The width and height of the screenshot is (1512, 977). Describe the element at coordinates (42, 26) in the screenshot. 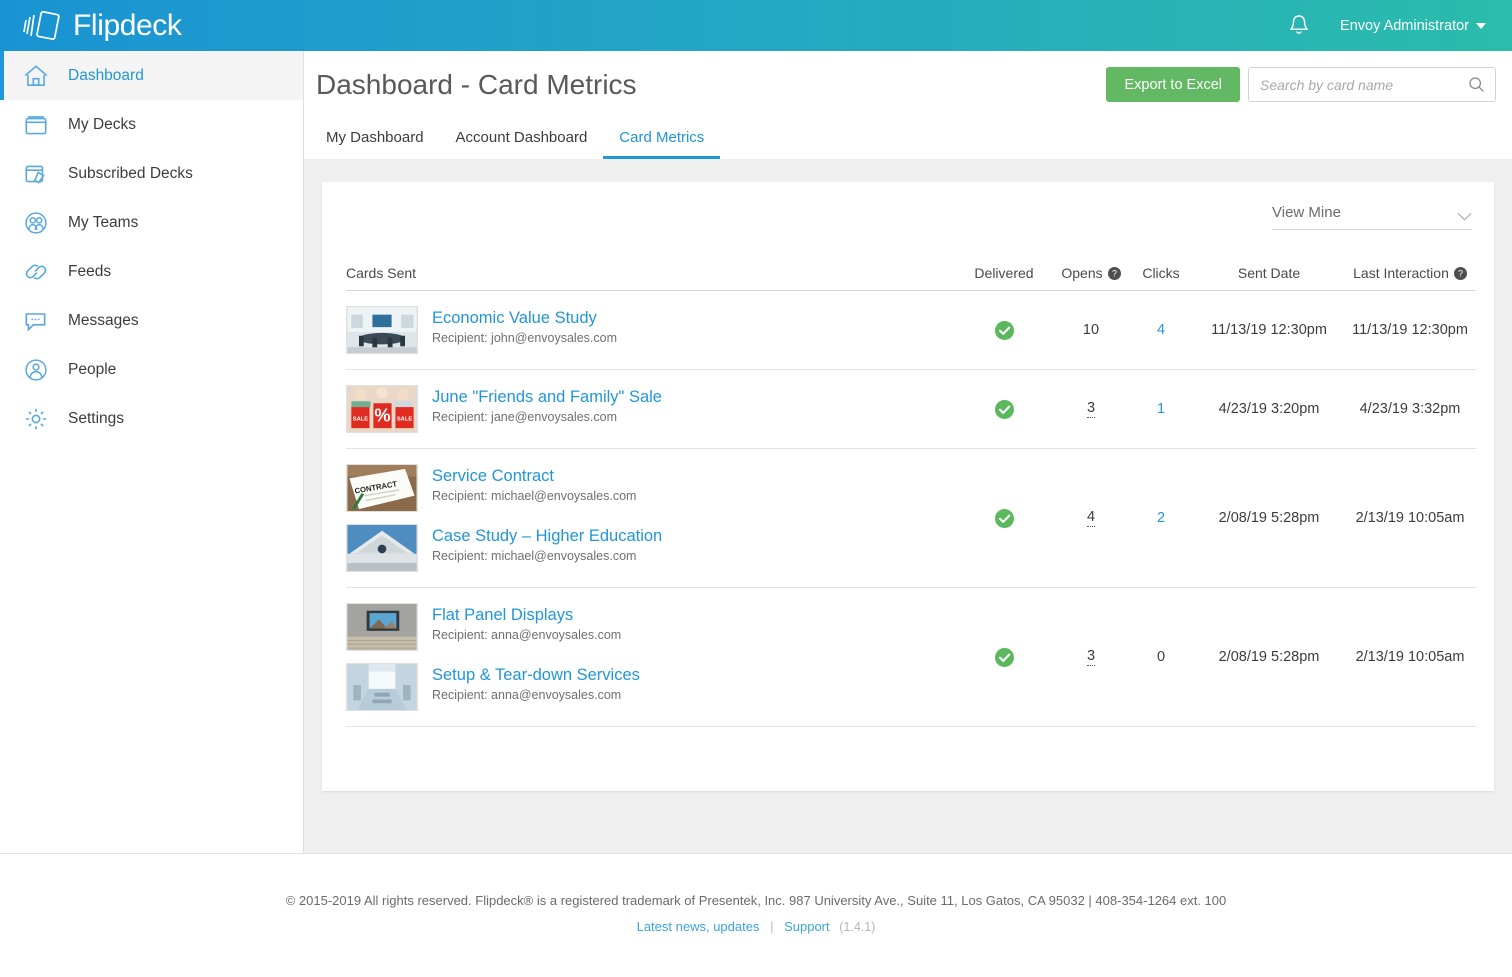

I see `flipdeck-cards-logo-icon` at that location.